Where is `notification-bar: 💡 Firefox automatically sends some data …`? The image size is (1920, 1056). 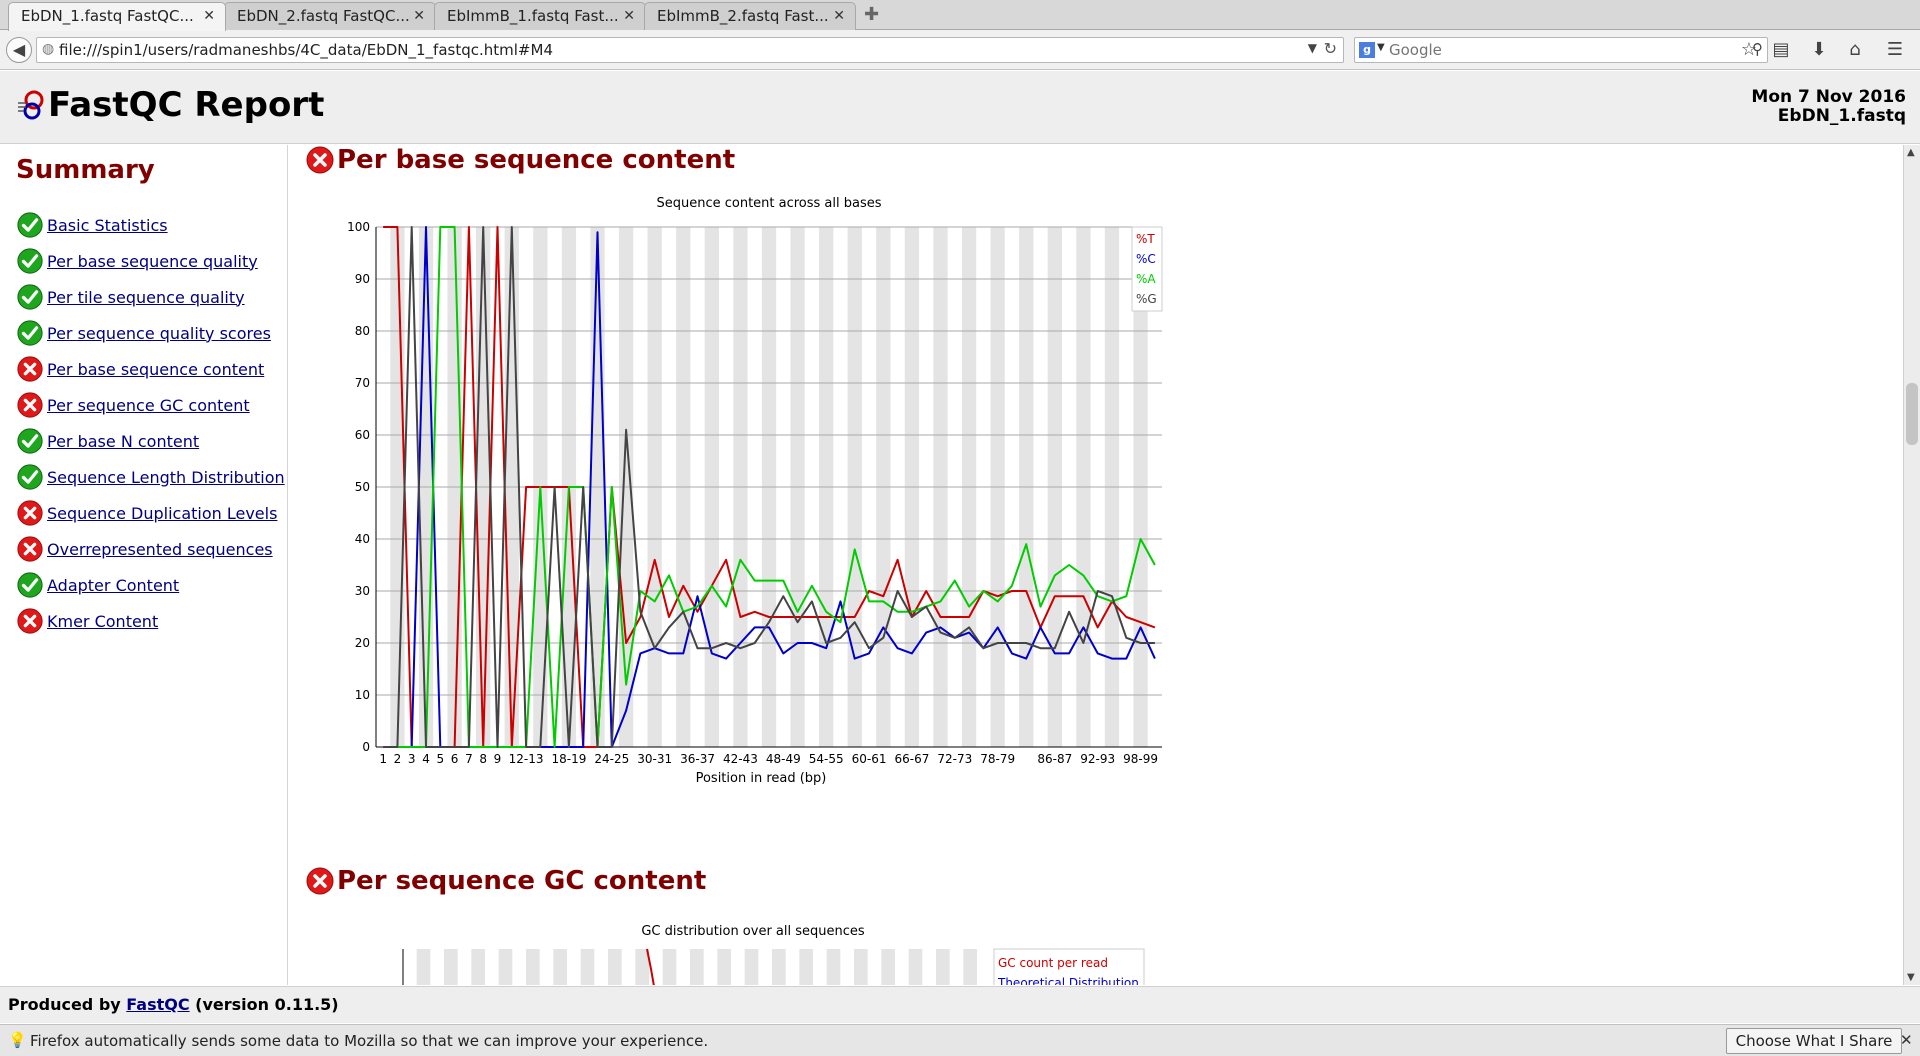 notification-bar: 💡 Firefox automatically sends some data … is located at coordinates (960, 1040).